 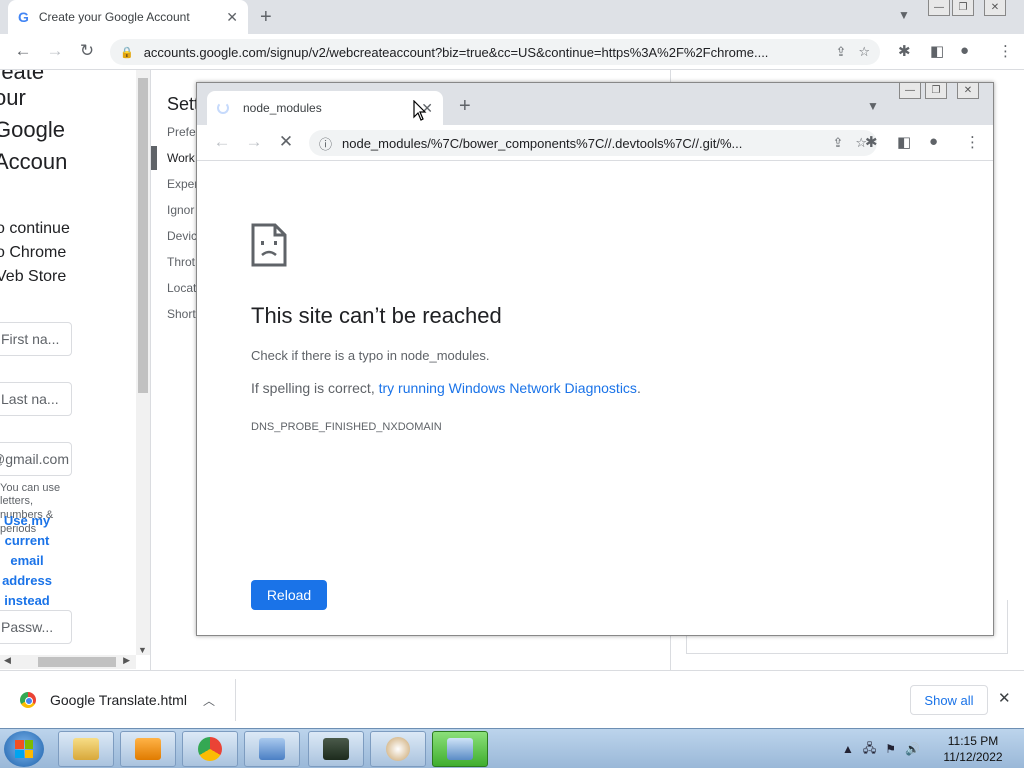 What do you see at coordinates (181, 158) in the screenshot?
I see `devtools-item-workspace: Work` at bounding box center [181, 158].